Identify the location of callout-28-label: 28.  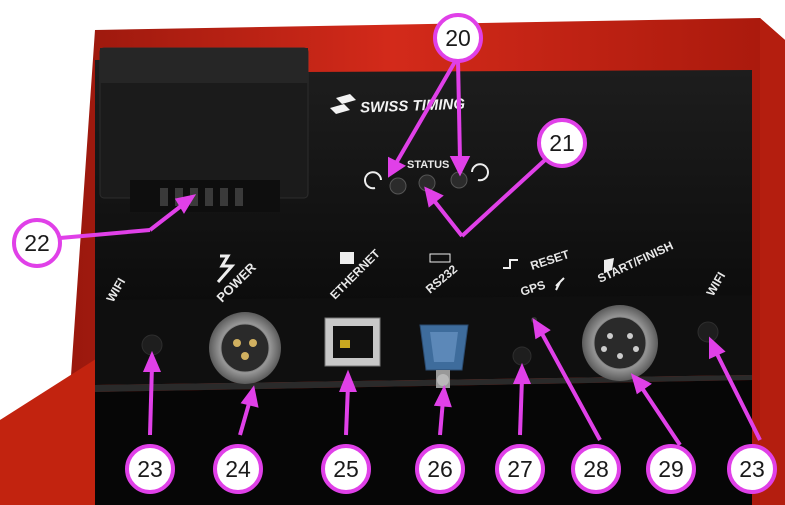
(596, 469).